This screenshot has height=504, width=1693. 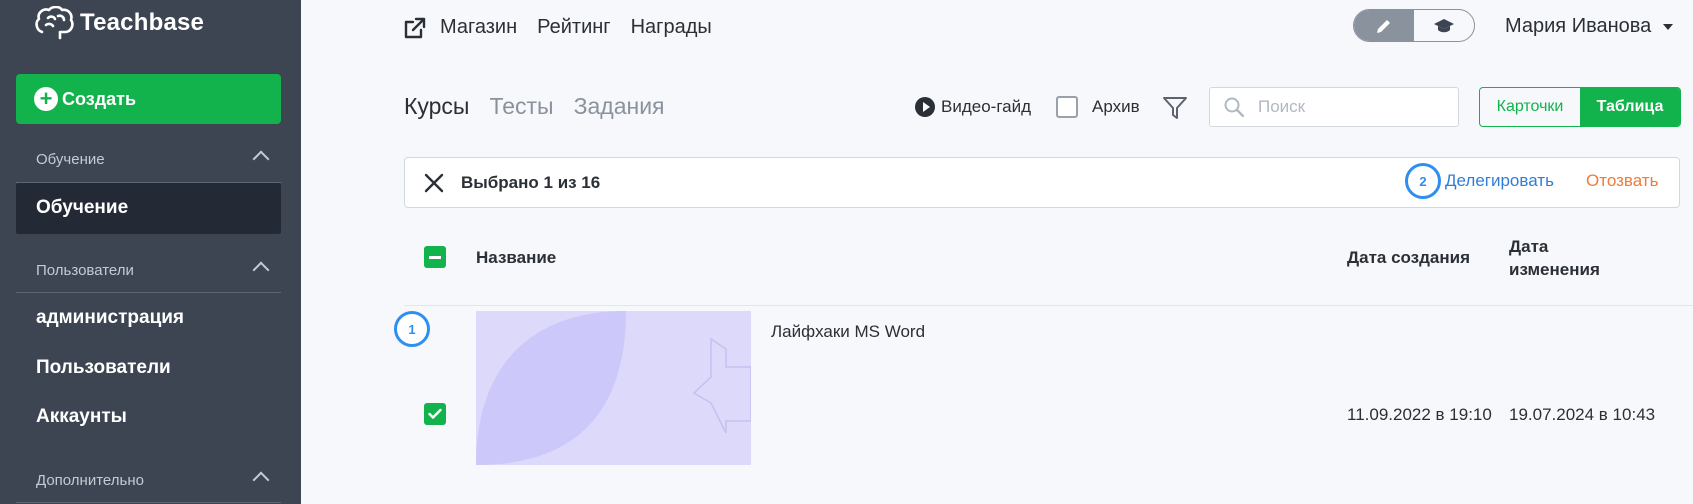 I want to click on user-menu: Мария Иванова, so click(x=1589, y=26).